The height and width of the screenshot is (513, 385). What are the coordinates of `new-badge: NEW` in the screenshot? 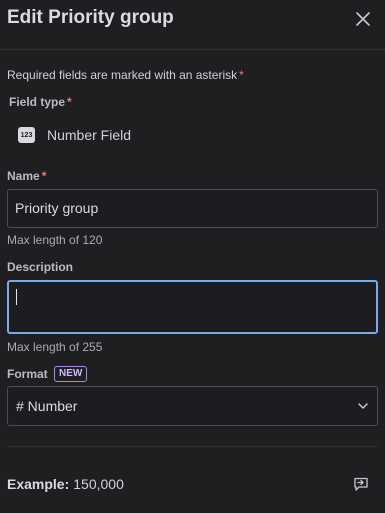 It's located at (71, 374).